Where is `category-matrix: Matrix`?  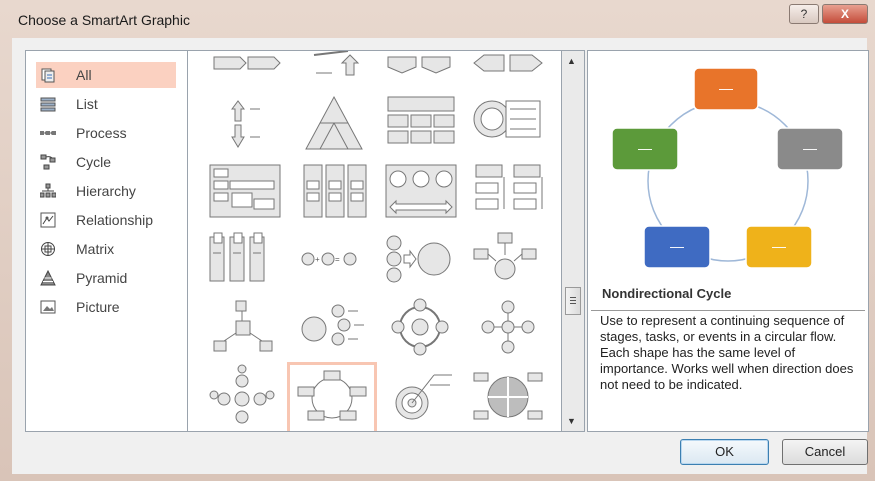
category-matrix: Matrix is located at coordinates (106, 249).